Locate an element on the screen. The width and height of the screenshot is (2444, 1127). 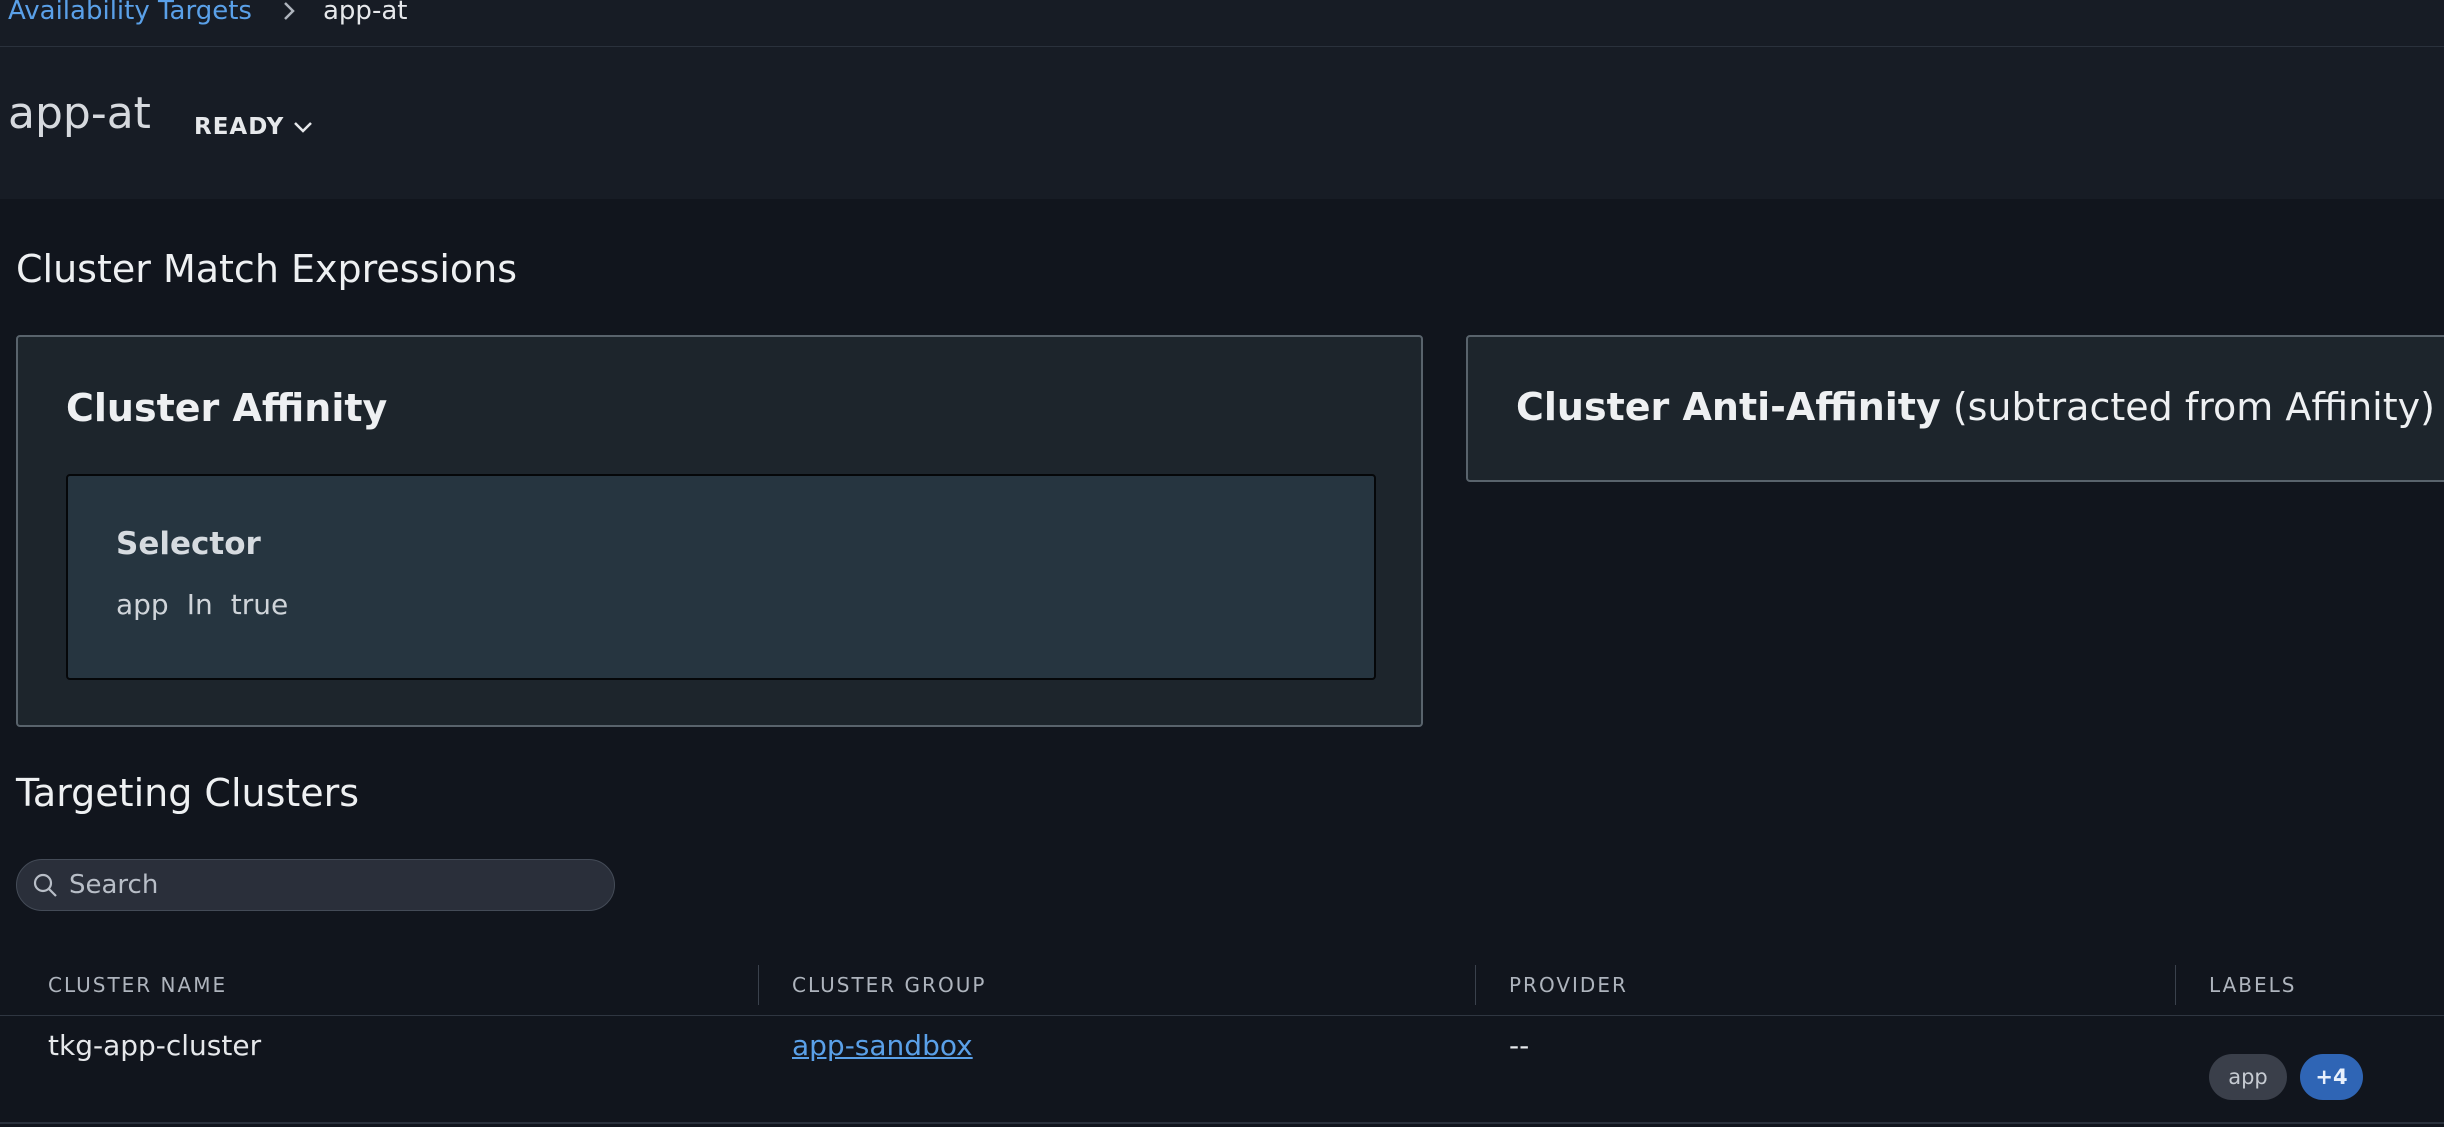
selector-title: Selector is located at coordinates (188, 544).